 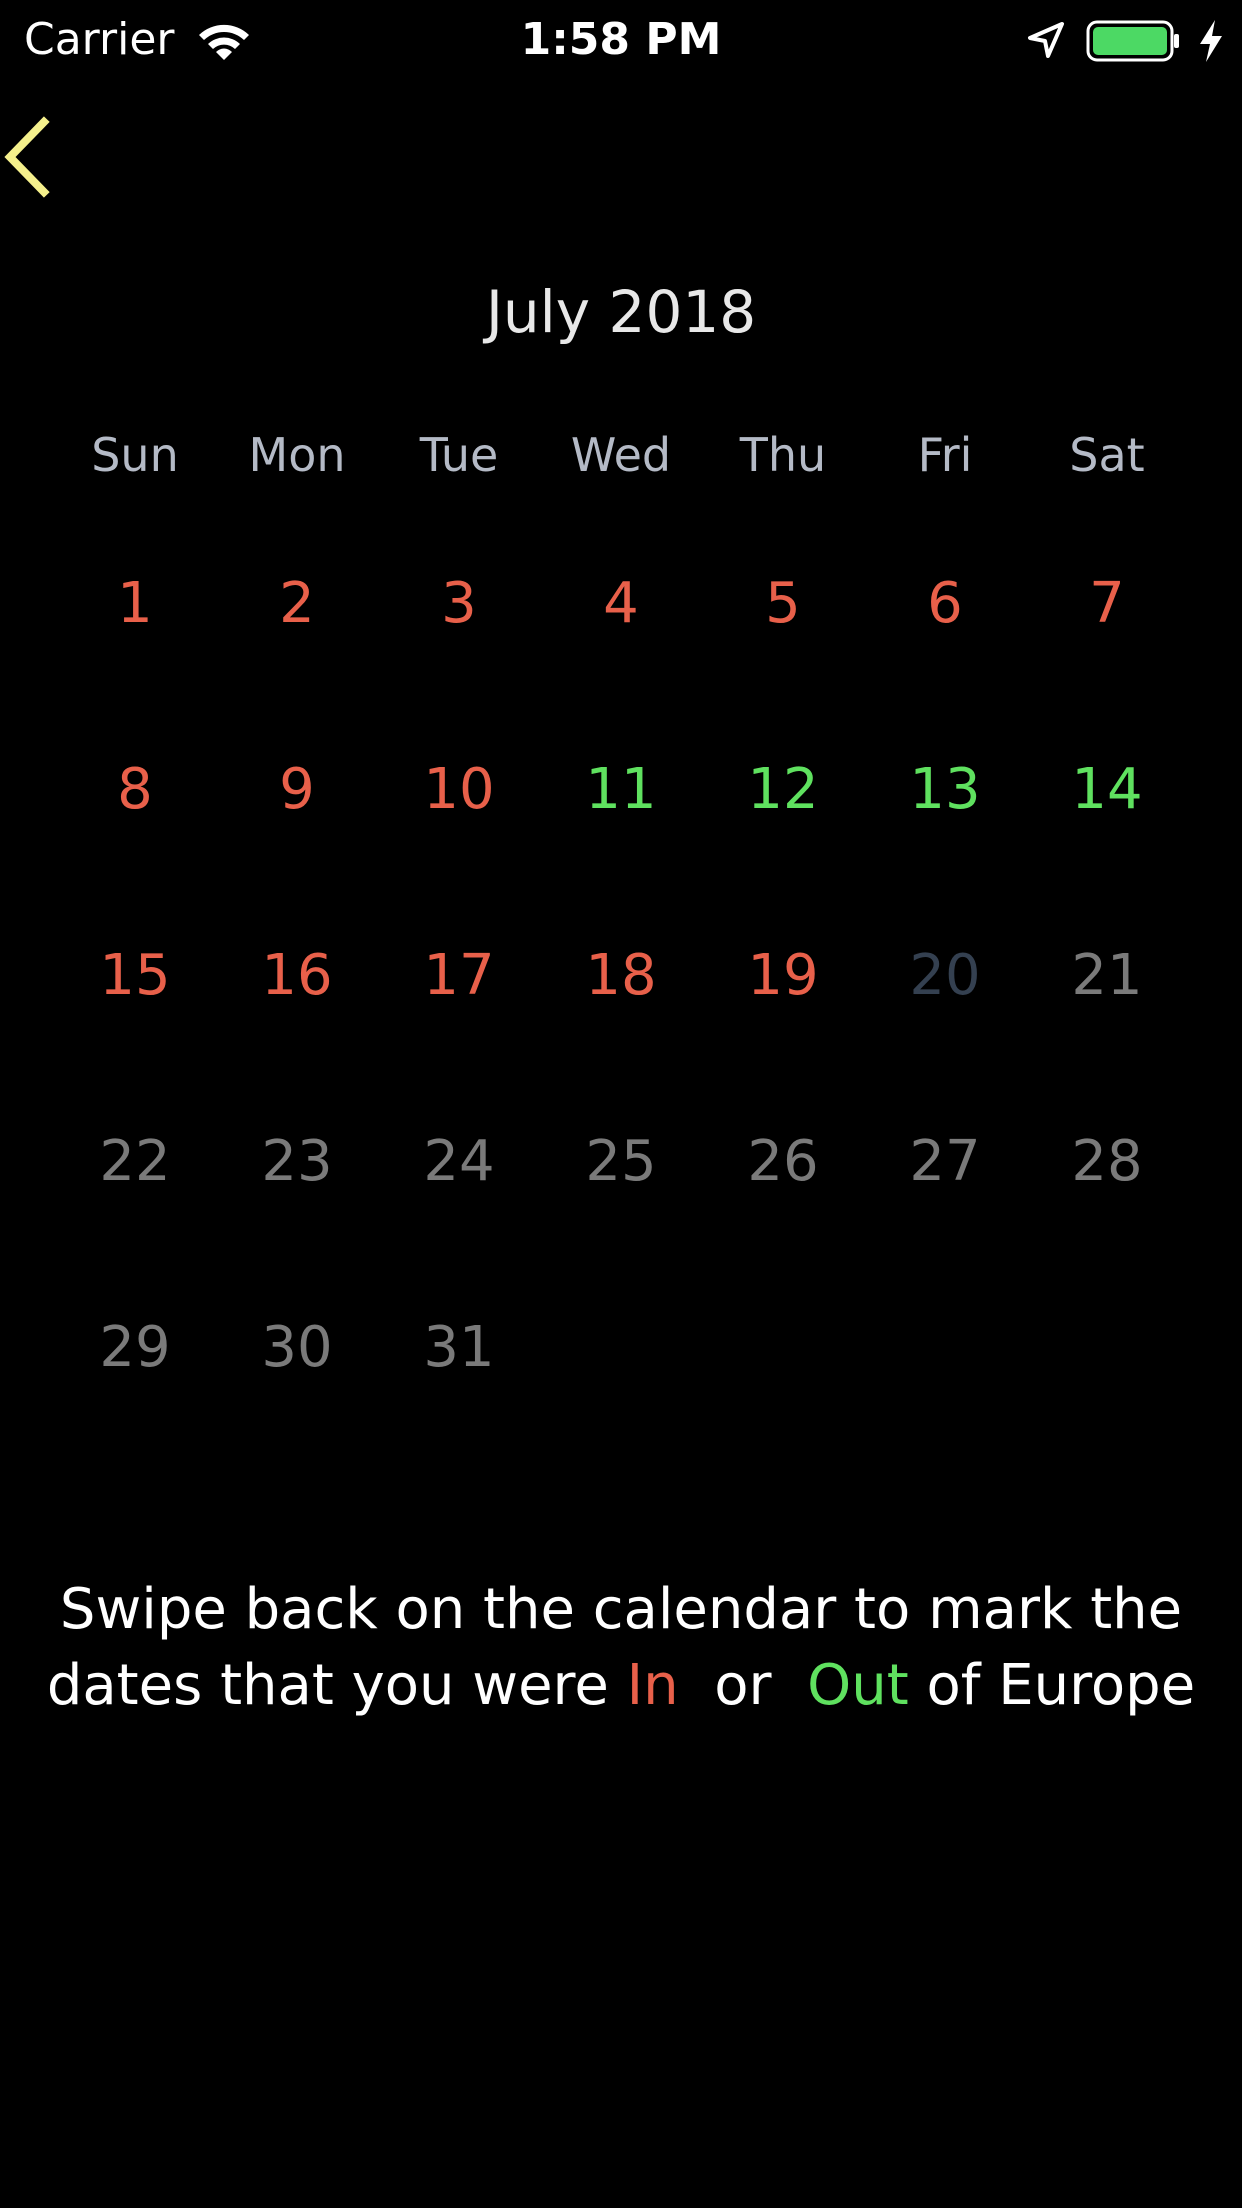 What do you see at coordinates (652, 1685) in the screenshot?
I see `in-legend-word: In` at bounding box center [652, 1685].